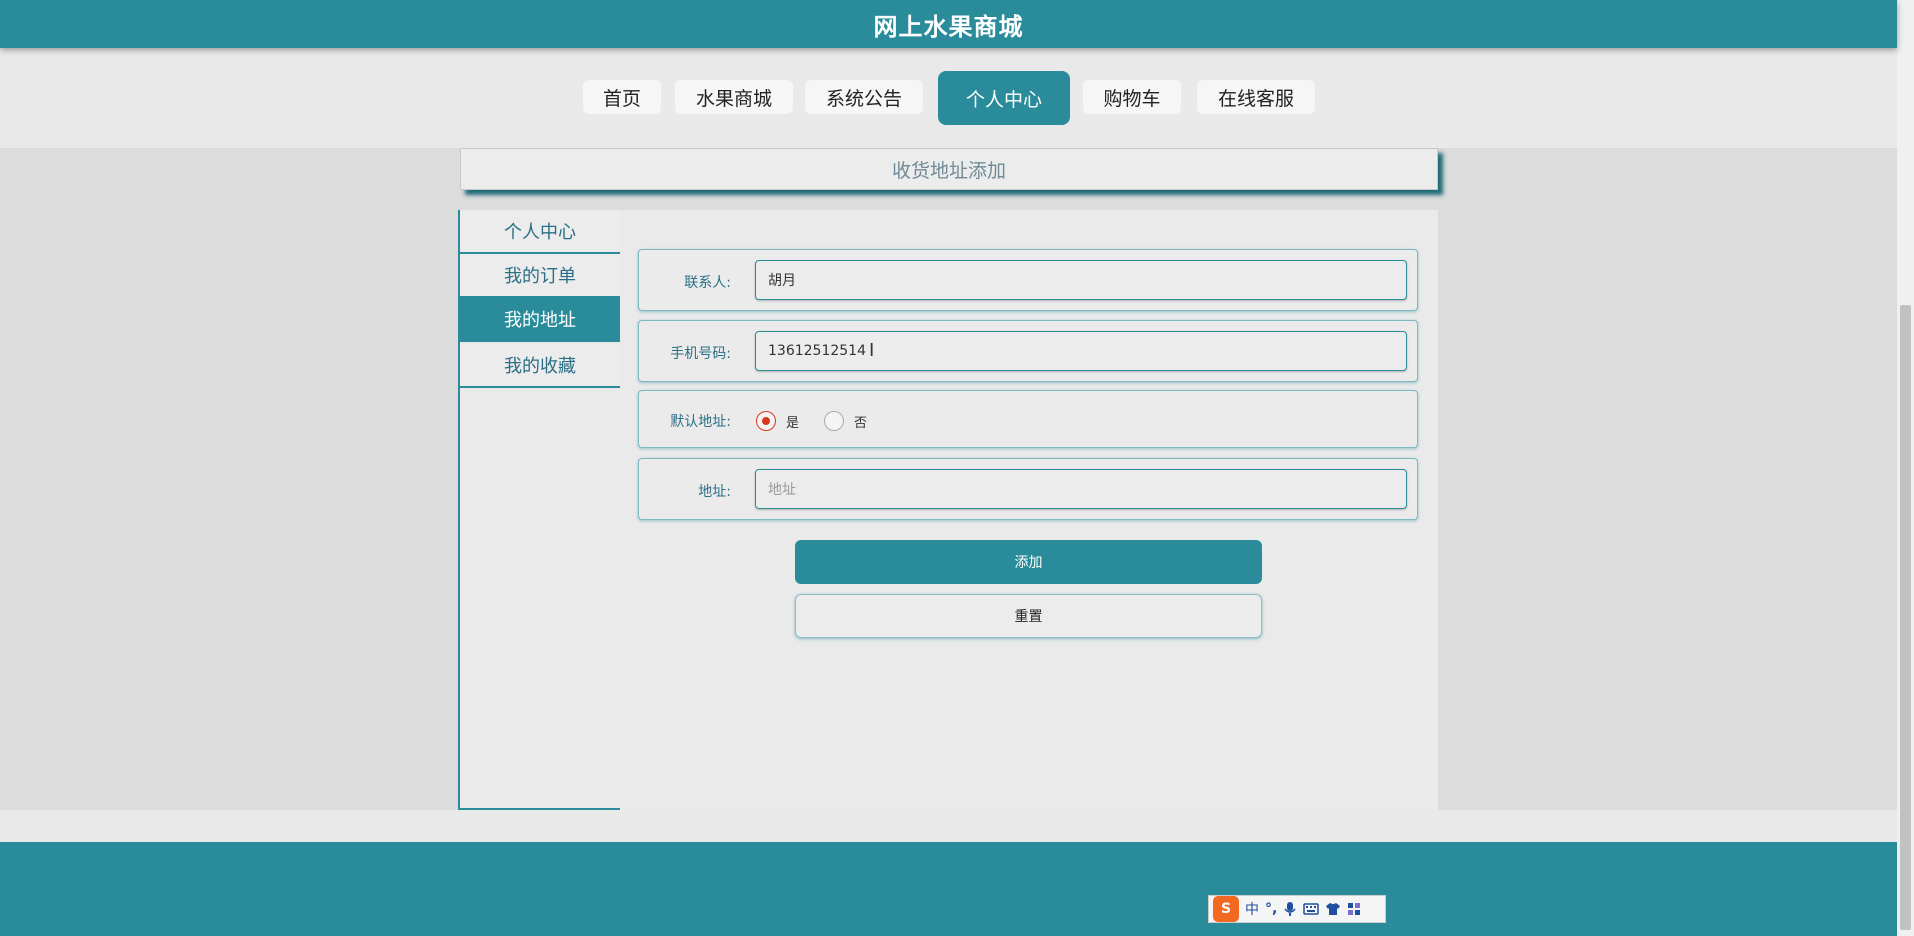 The width and height of the screenshot is (1914, 936). I want to click on page-scrollbar, so click(1905, 468).